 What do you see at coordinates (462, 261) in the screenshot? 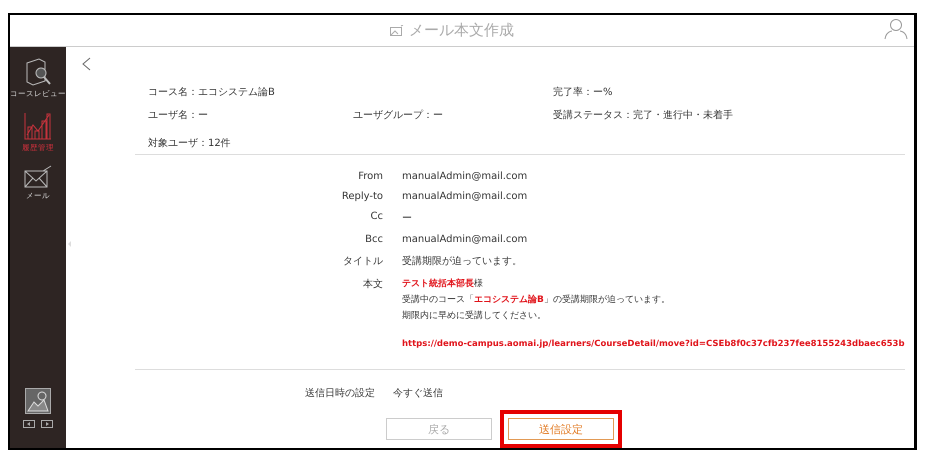
I see `field-value: 受講期限が迫っています。` at bounding box center [462, 261].